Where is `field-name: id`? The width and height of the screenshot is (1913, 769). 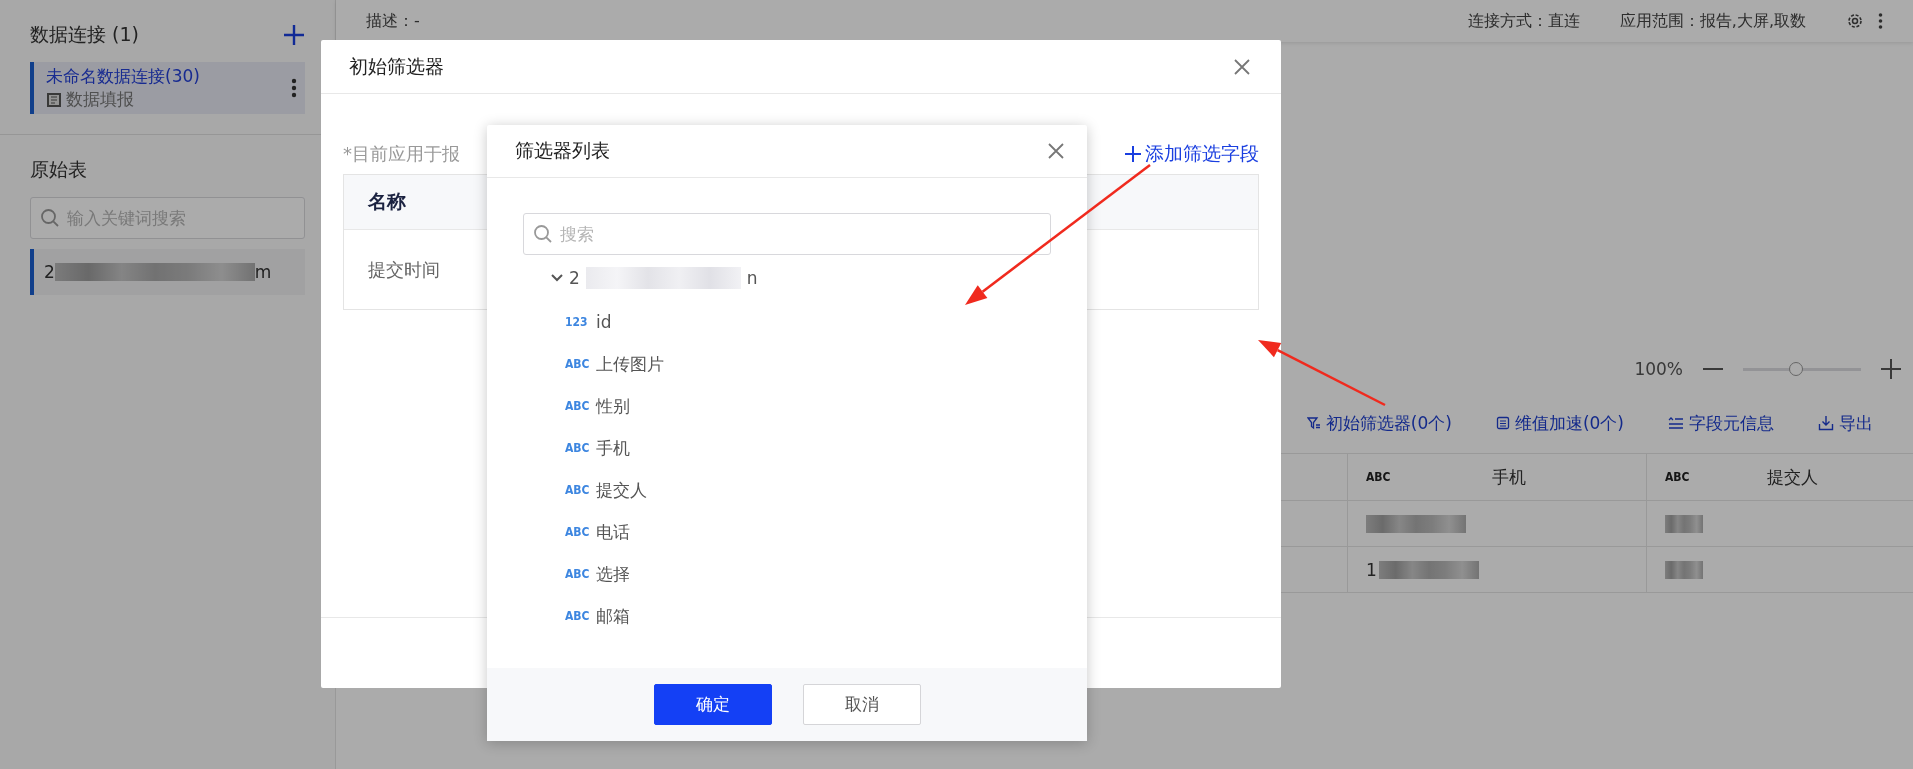 field-name: id is located at coordinates (604, 322).